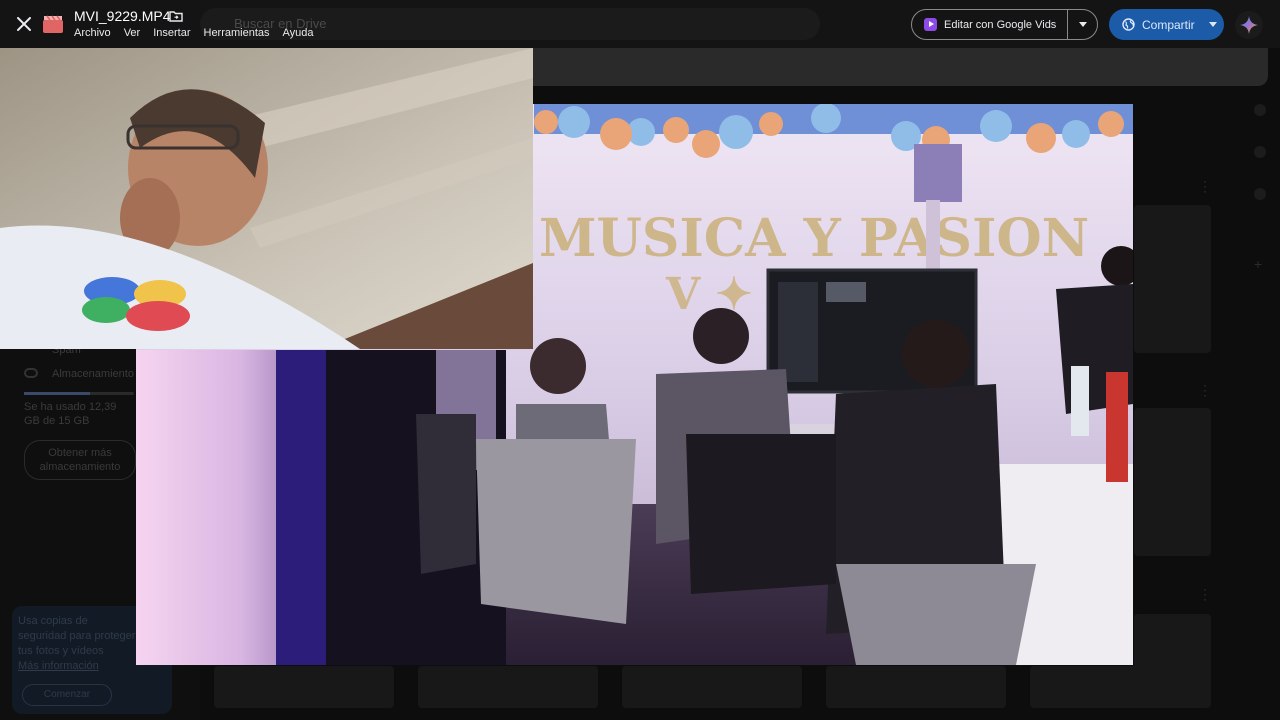 The height and width of the screenshot is (720, 1280). Describe the element at coordinates (1260, 403) in the screenshot. I see `side-panel-rail` at that location.